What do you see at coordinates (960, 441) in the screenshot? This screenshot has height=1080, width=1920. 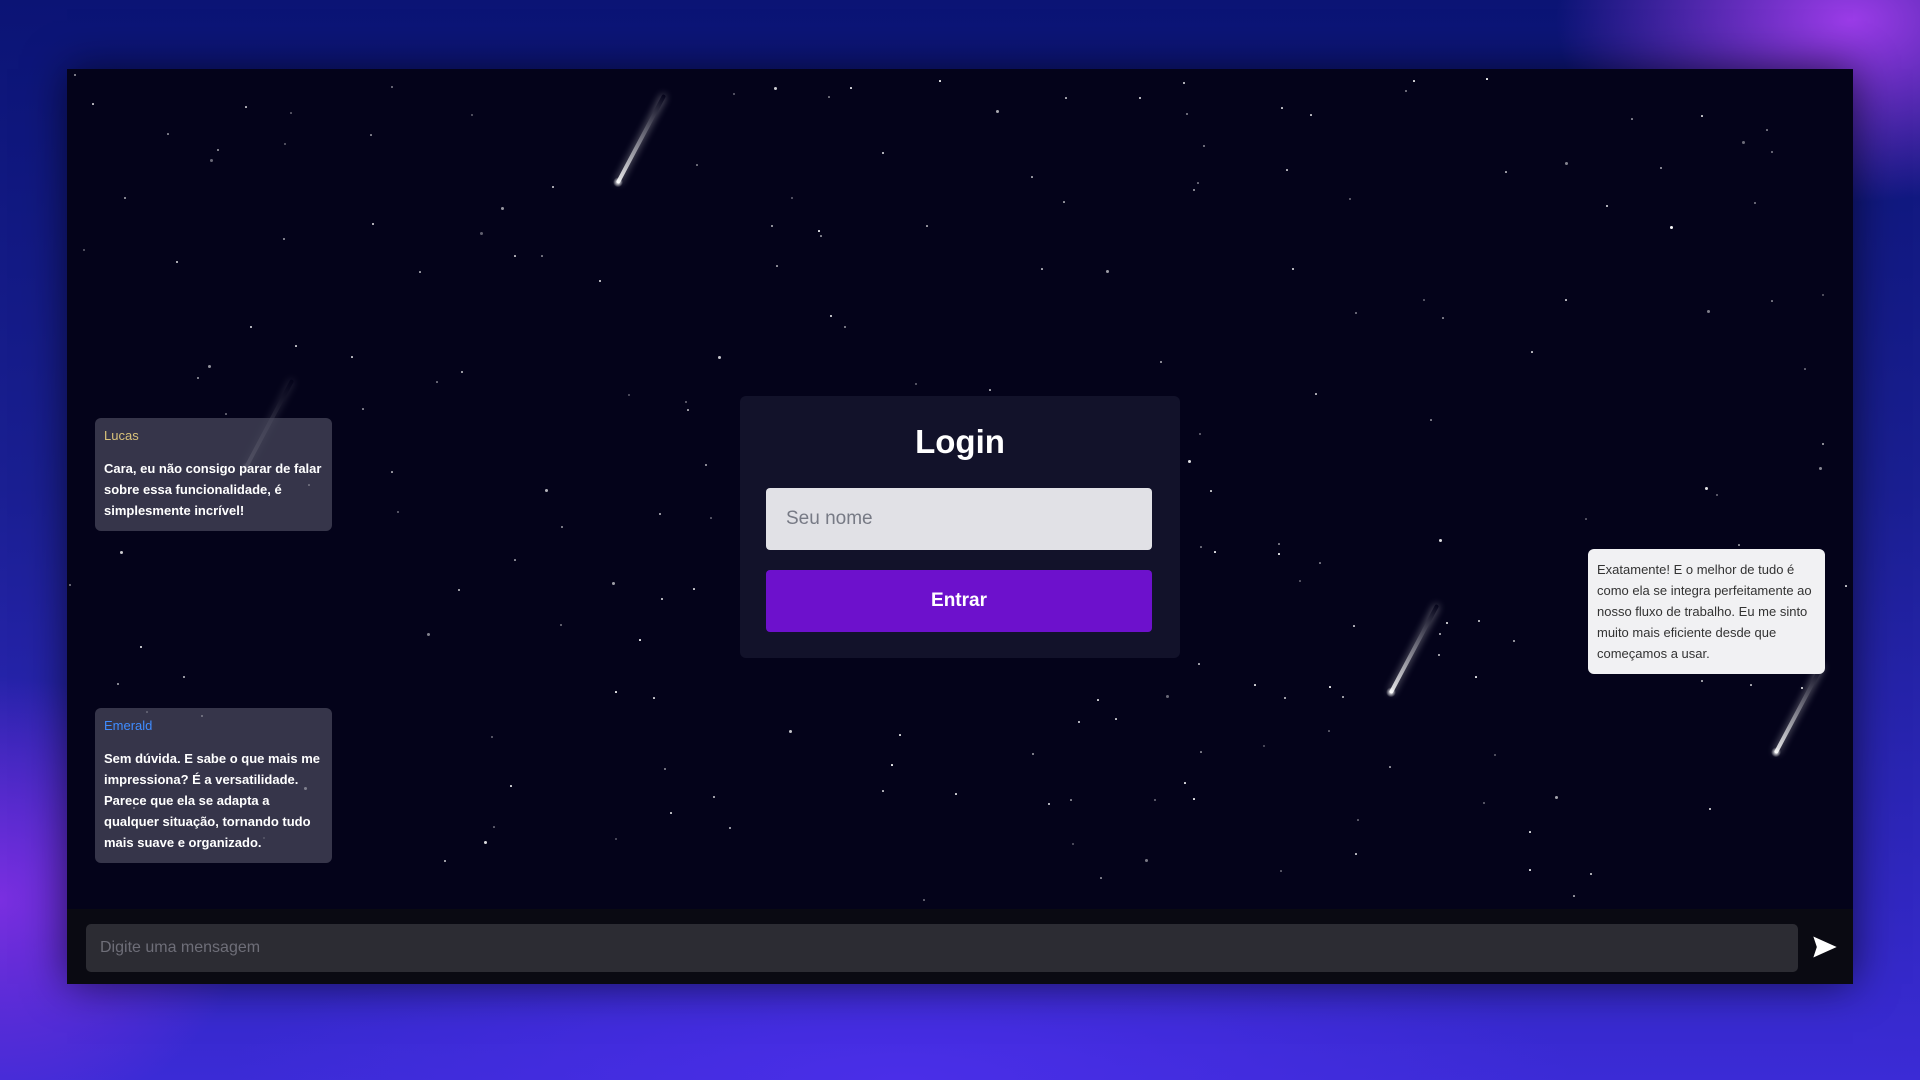 I see `login-title: Login` at bounding box center [960, 441].